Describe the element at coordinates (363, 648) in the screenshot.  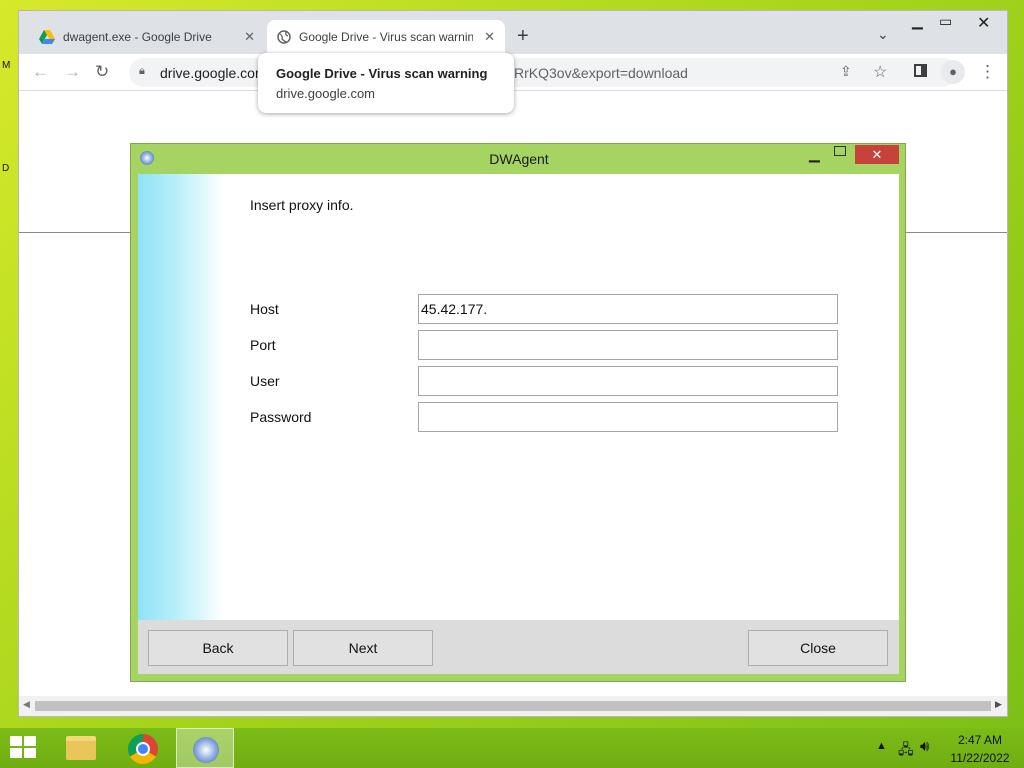
I see `next-button: Next` at that location.